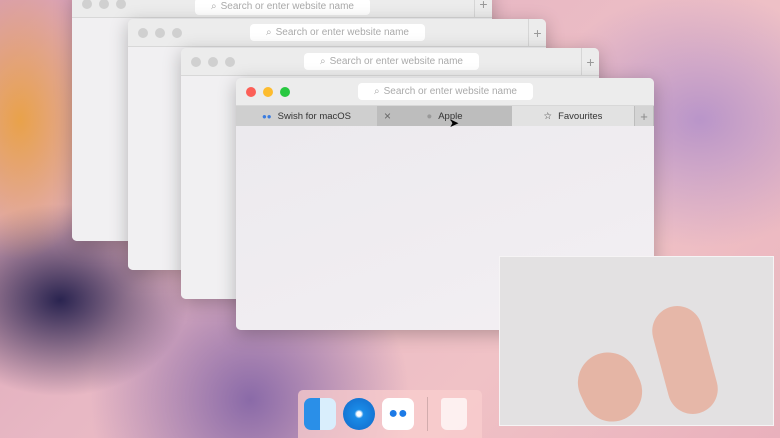  I want to click on title-bar: ⌕ Search or enter website name, so click(445, 92).